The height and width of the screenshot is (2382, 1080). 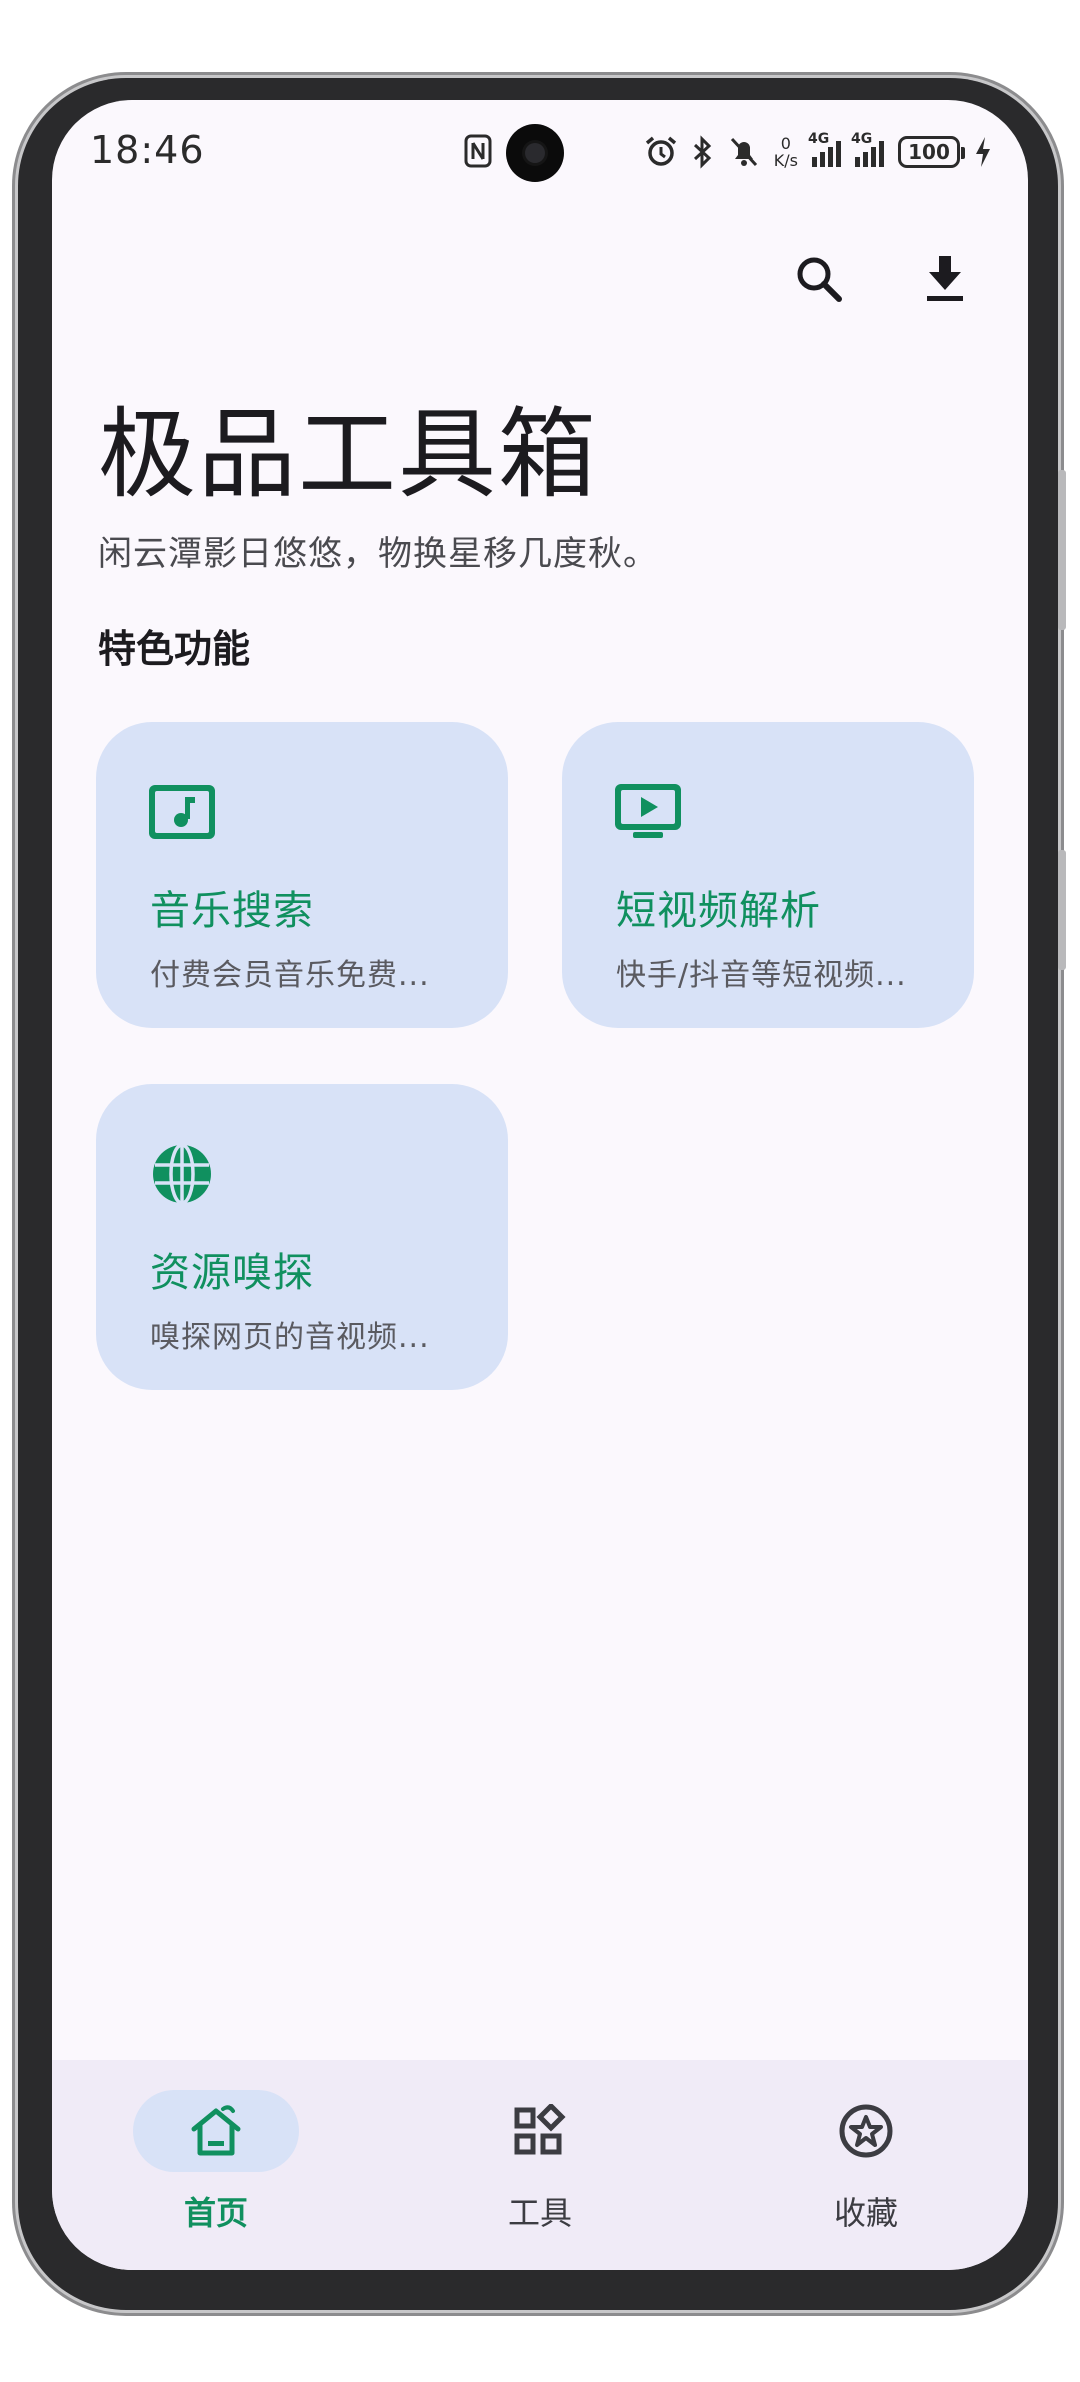 I want to click on power-button, so click(x=1062, y=910).